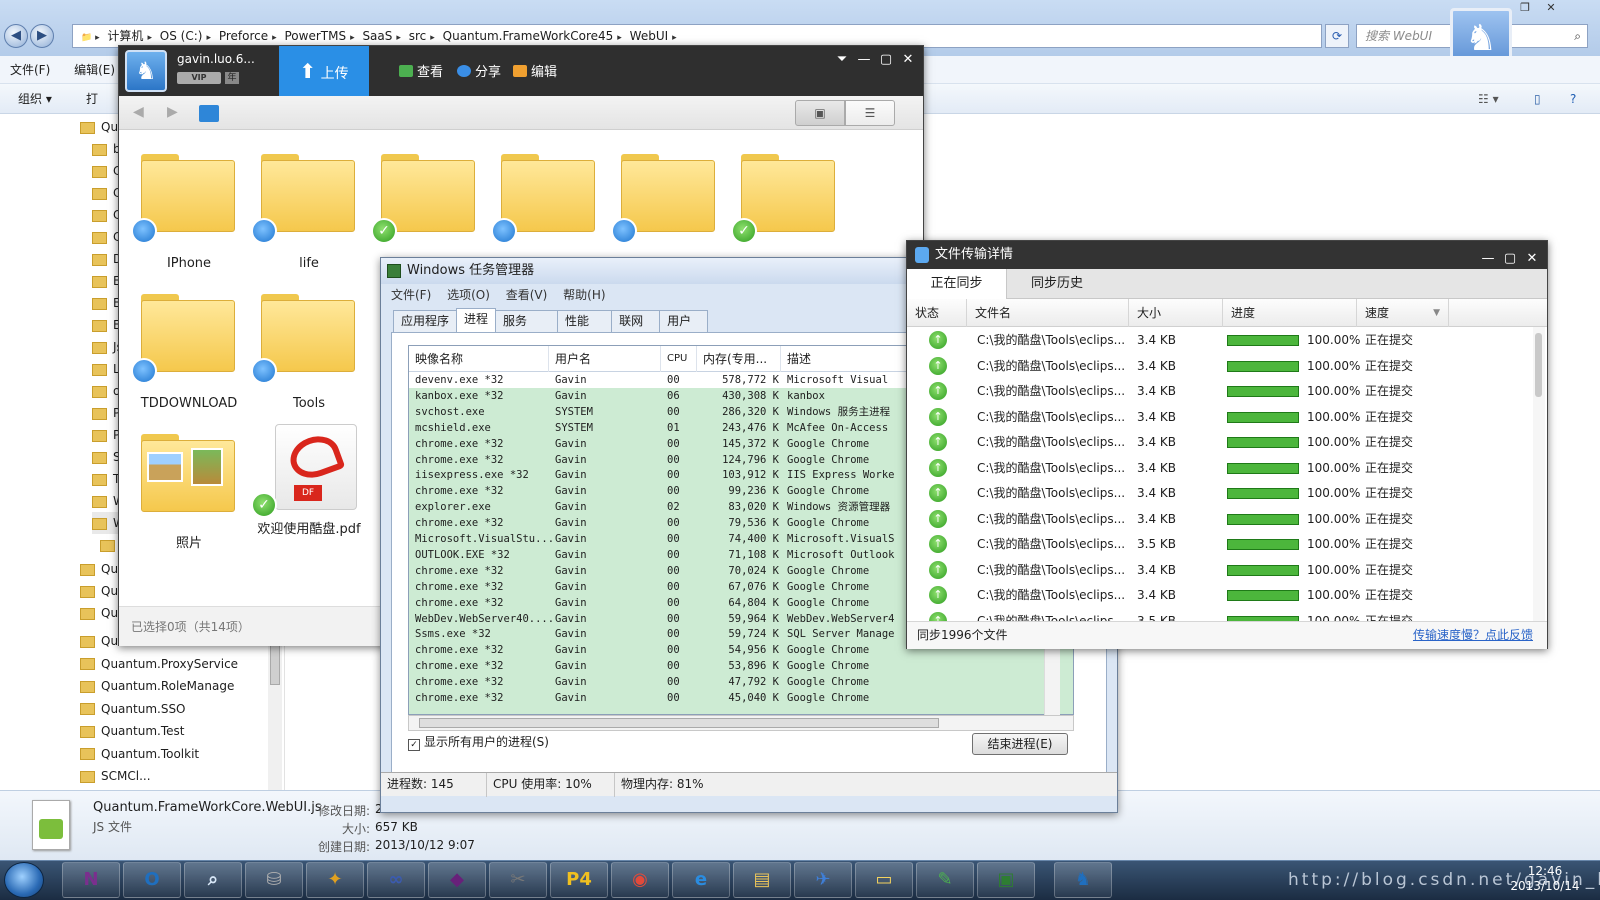 The width and height of the screenshot is (1600, 900). I want to click on maximize-icon: ▢, so click(886, 59).